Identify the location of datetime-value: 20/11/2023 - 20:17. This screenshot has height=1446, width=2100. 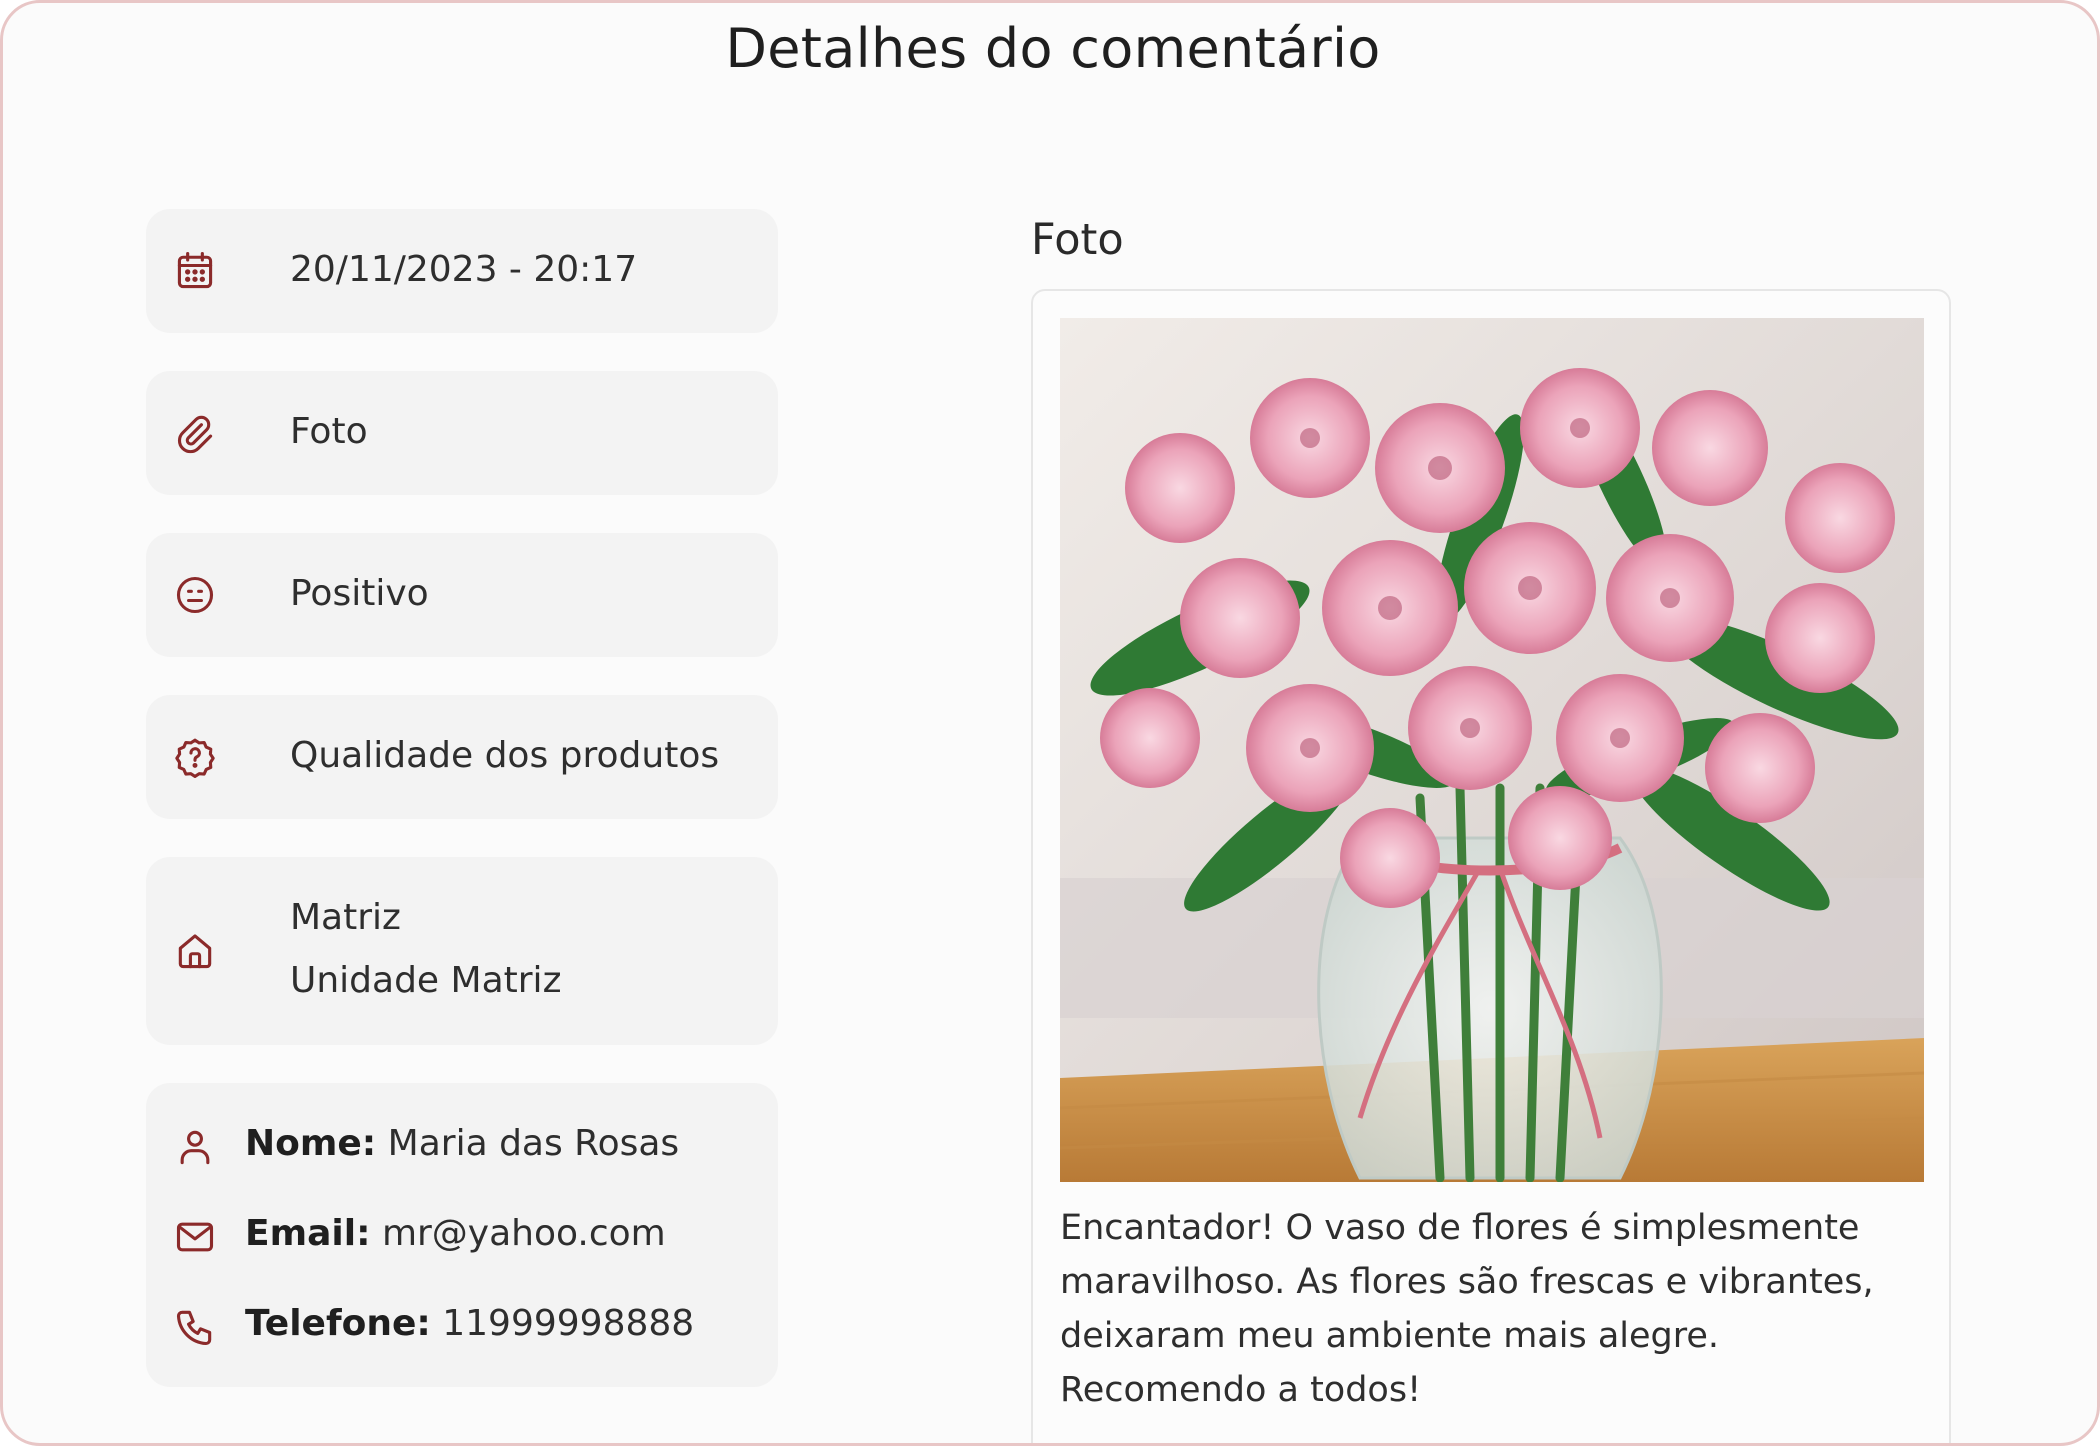
(464, 269).